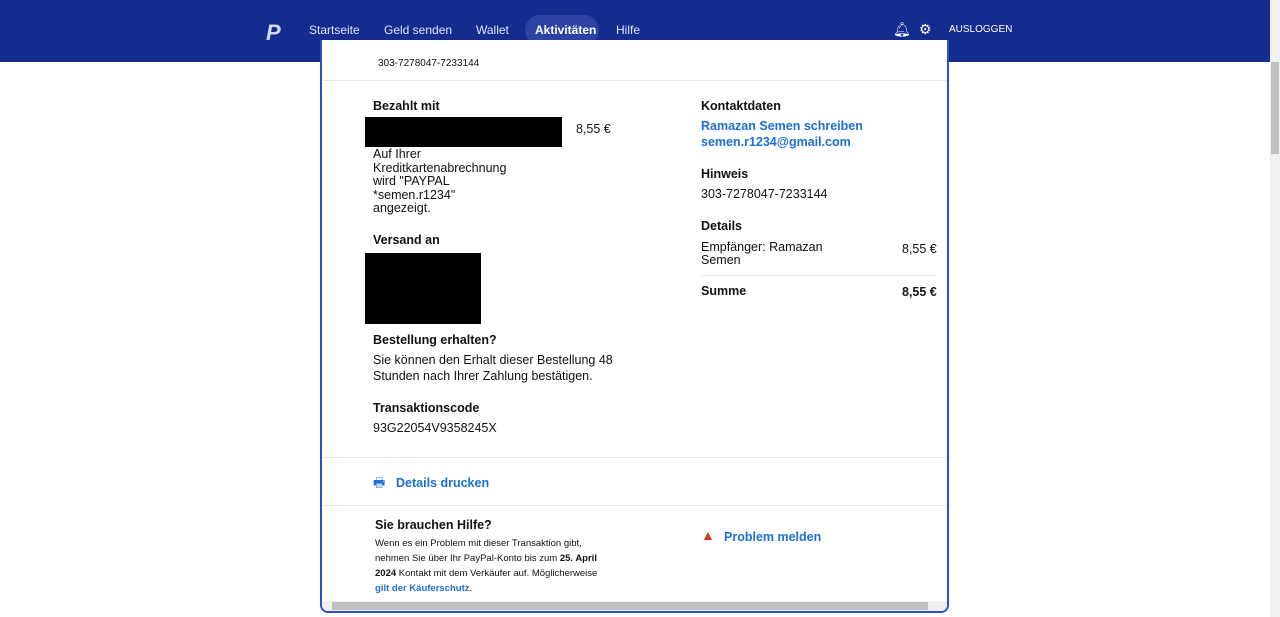 The height and width of the screenshot is (617, 1280). What do you see at coordinates (925, 29) in the screenshot?
I see `gear-icon: ⚙` at bounding box center [925, 29].